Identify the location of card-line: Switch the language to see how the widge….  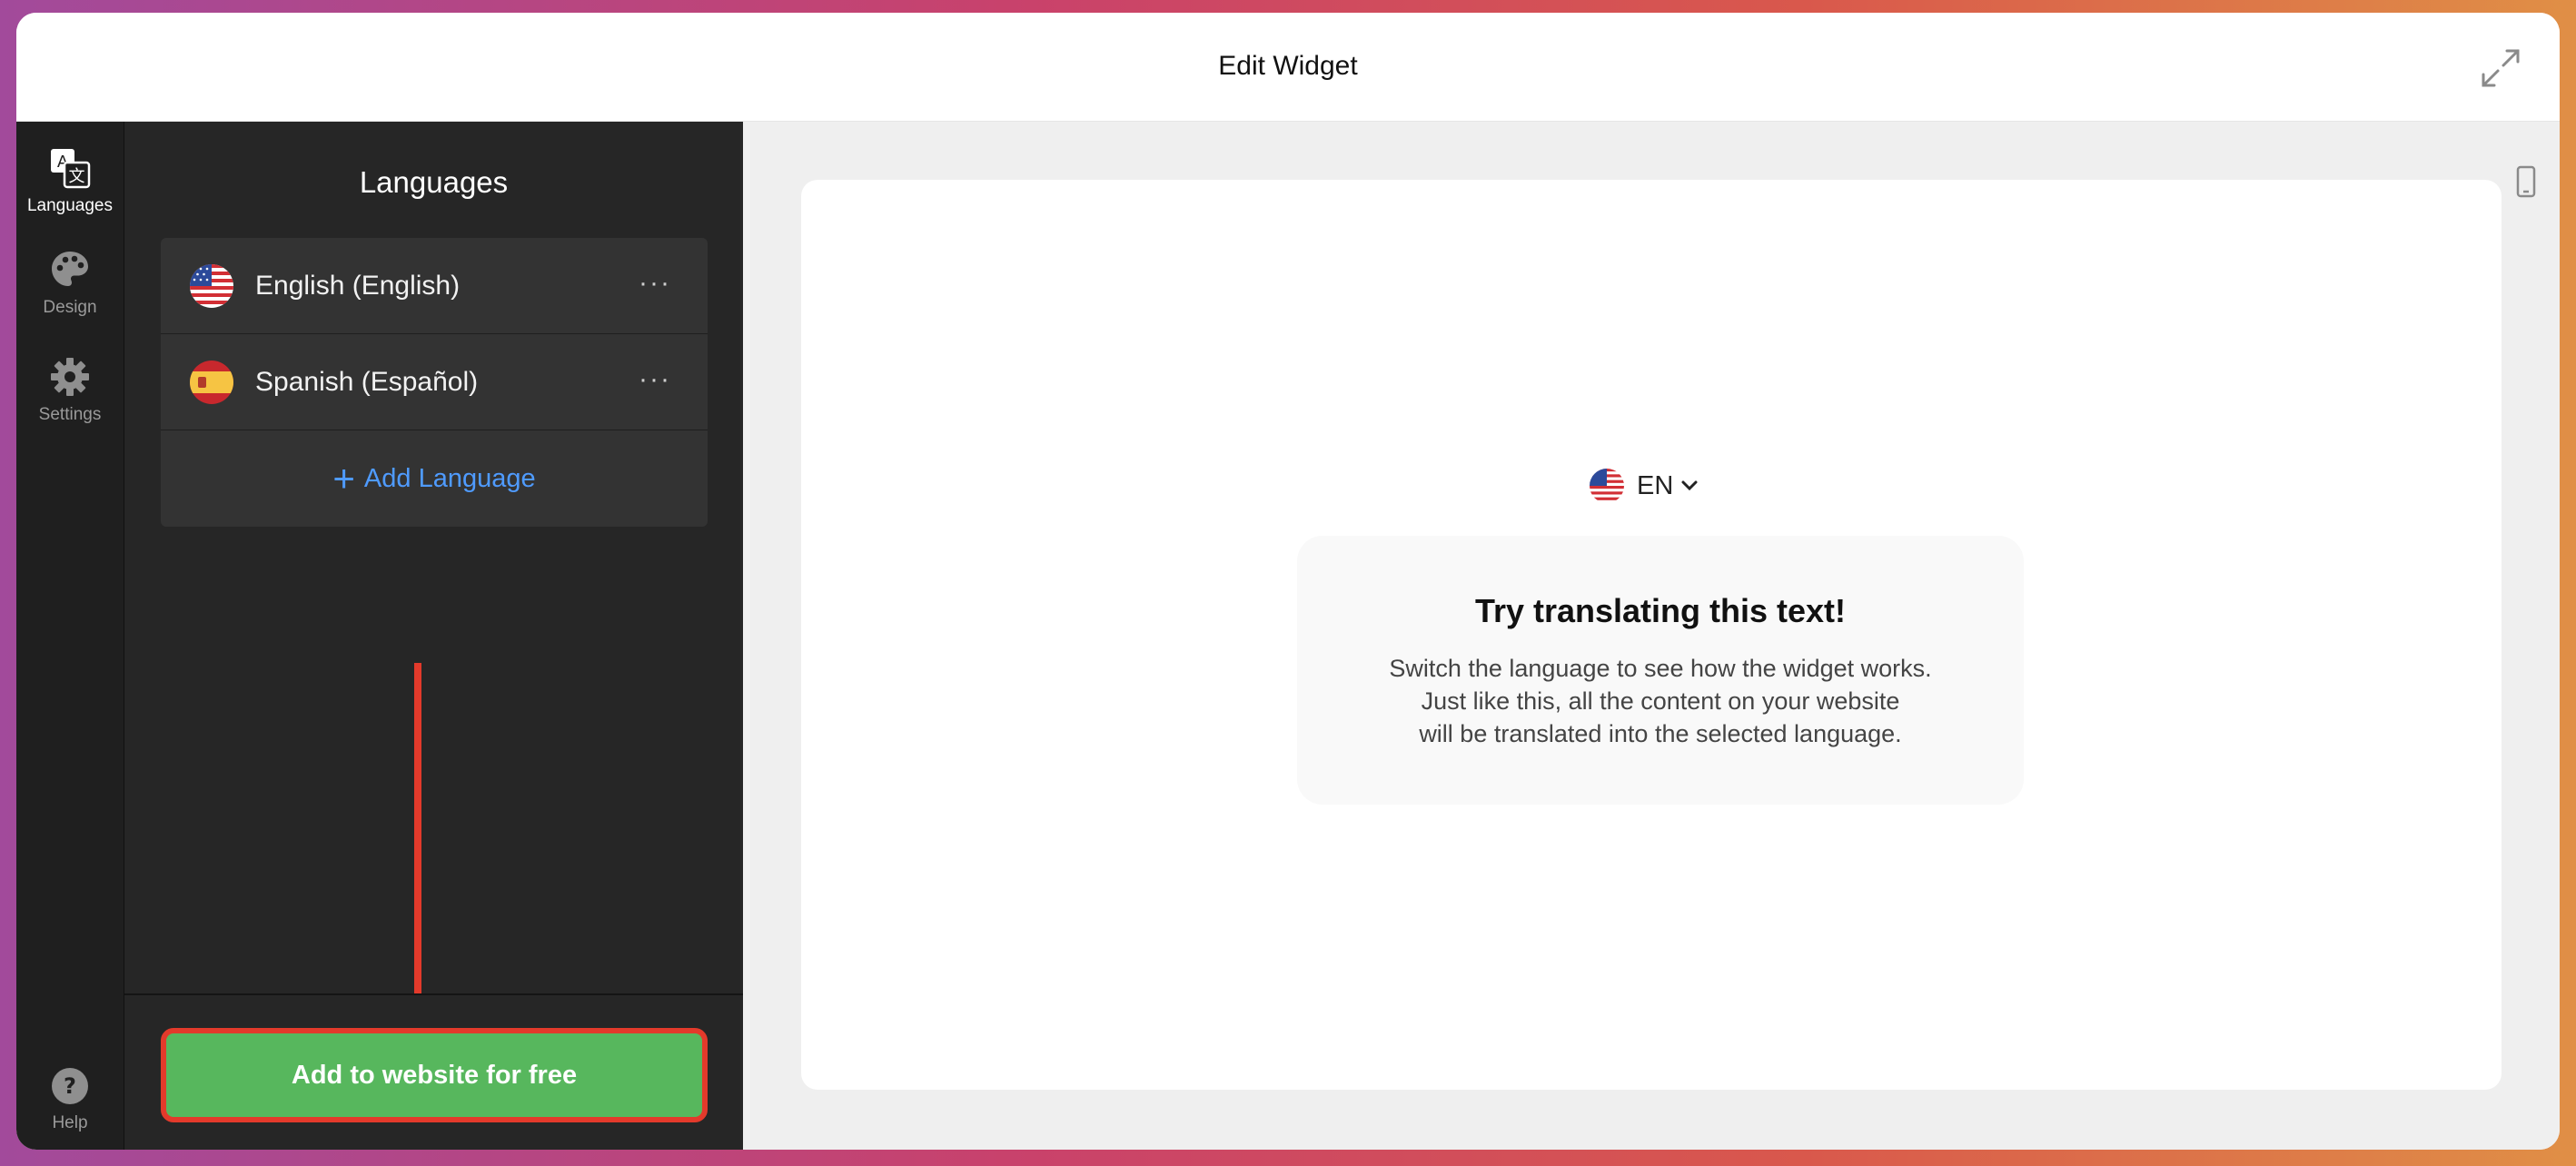
(1660, 669).